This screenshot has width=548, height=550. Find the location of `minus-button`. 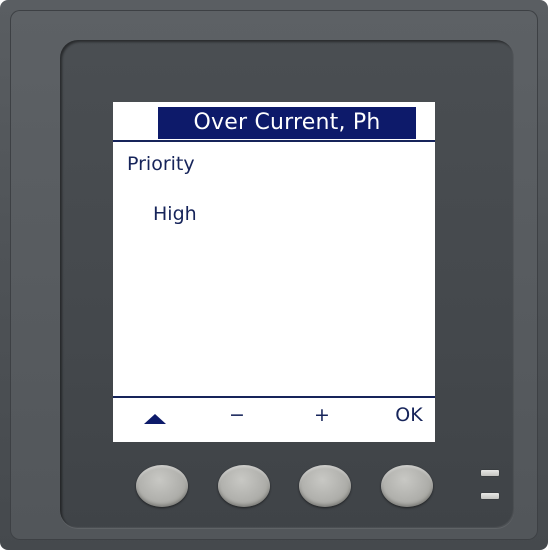

minus-button is located at coordinates (244, 486).